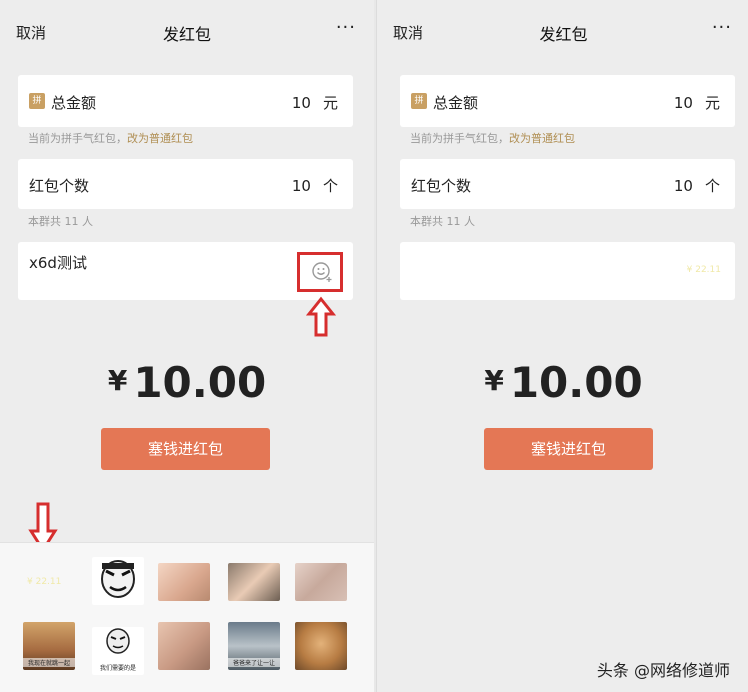 This screenshot has width=748, height=692. What do you see at coordinates (44, 582) in the screenshot?
I see `sticker-faint-text: ¥ 22.11` at bounding box center [44, 582].